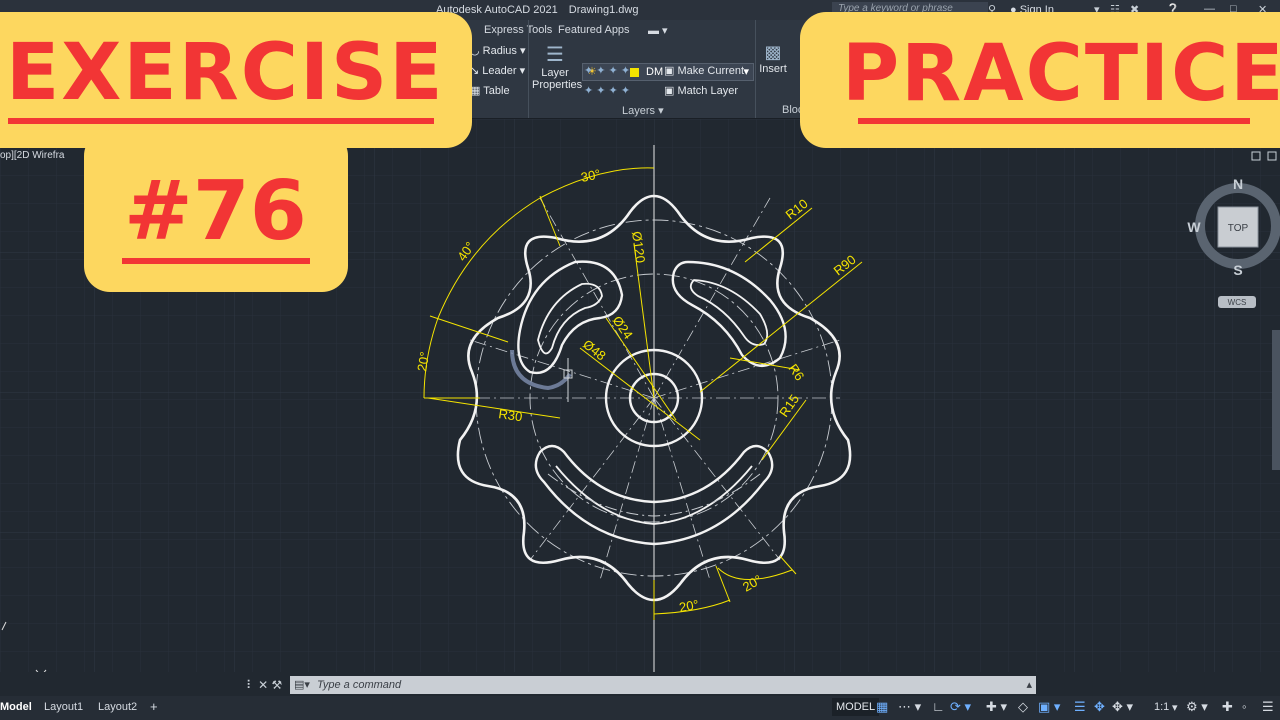 The width and height of the screenshot is (1280, 720). I want to click on command-prompt-icon: ▤▾, so click(302, 685).